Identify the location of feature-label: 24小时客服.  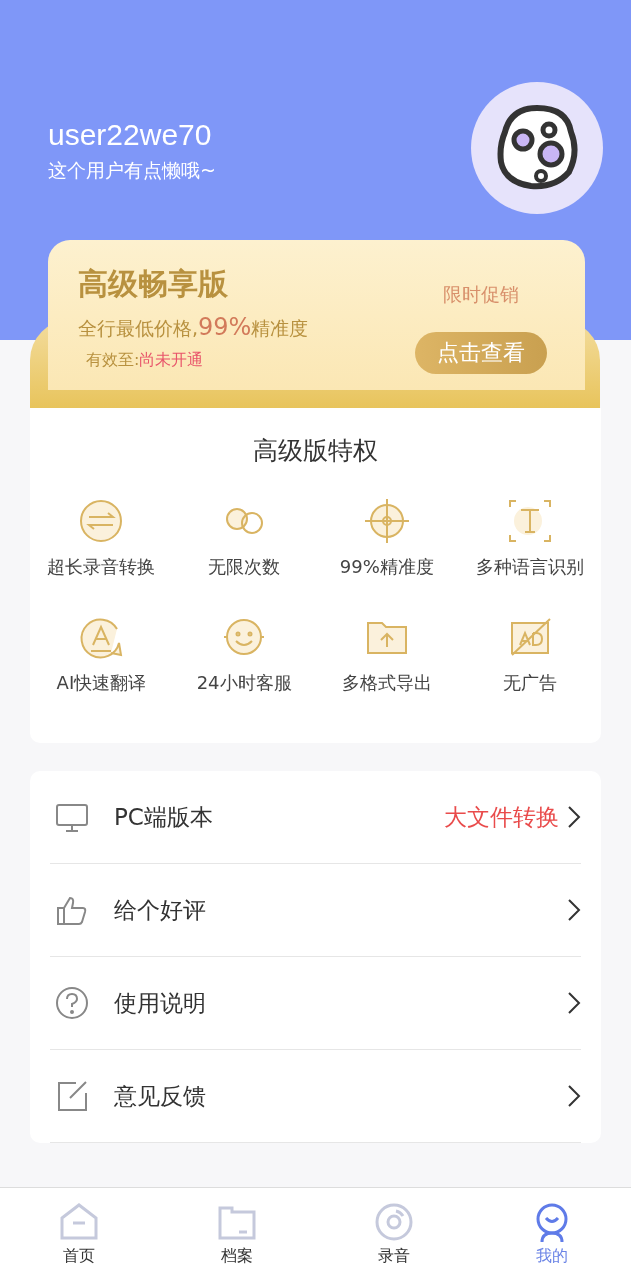
(244, 683).